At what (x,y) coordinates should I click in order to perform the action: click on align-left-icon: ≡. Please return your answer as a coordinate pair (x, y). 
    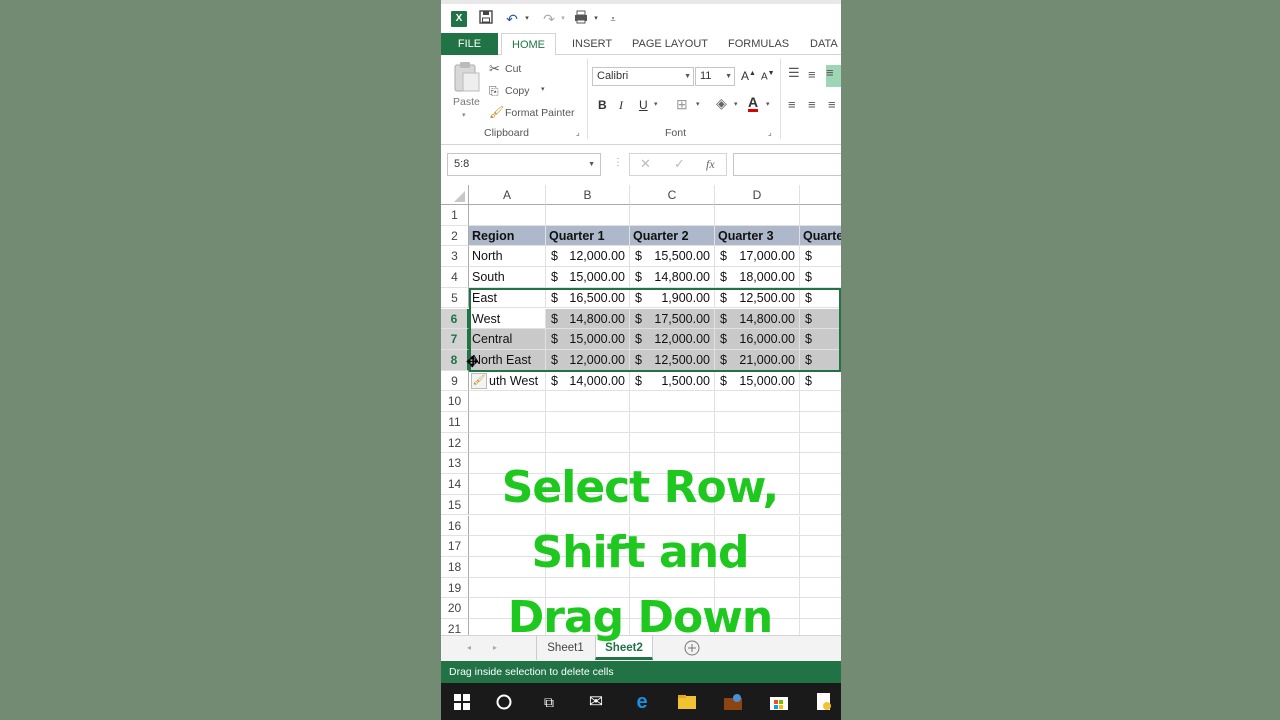
    Looking at the image, I should click on (792, 104).